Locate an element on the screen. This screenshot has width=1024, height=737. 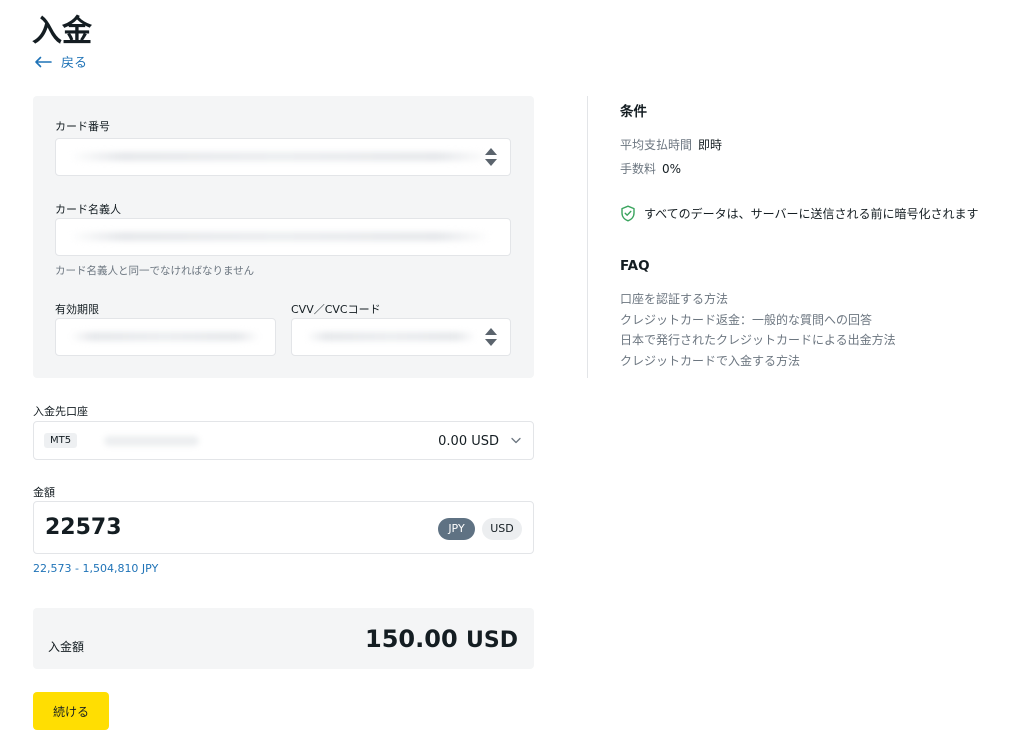
processing-time-value: 即時 is located at coordinates (710, 145).